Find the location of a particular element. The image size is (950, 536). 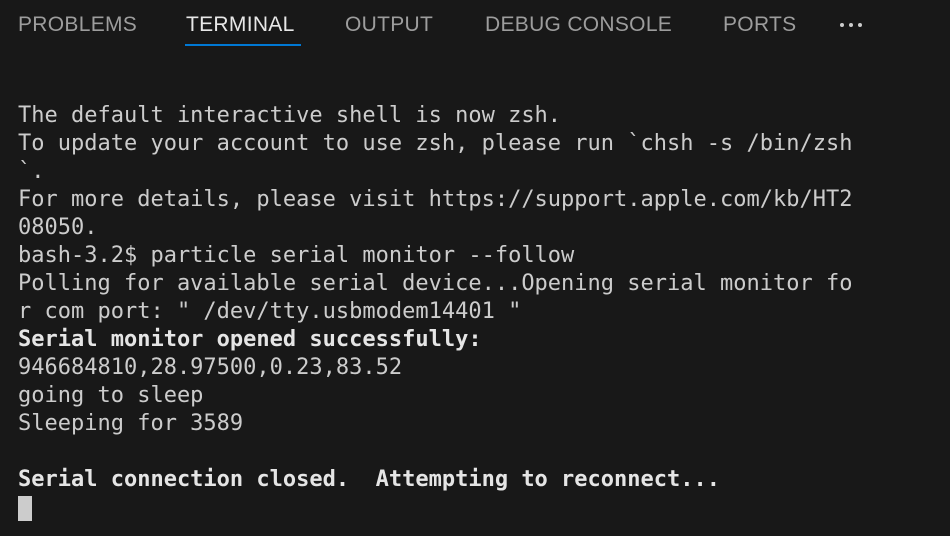

active-tab-indicator is located at coordinates (243, 45).